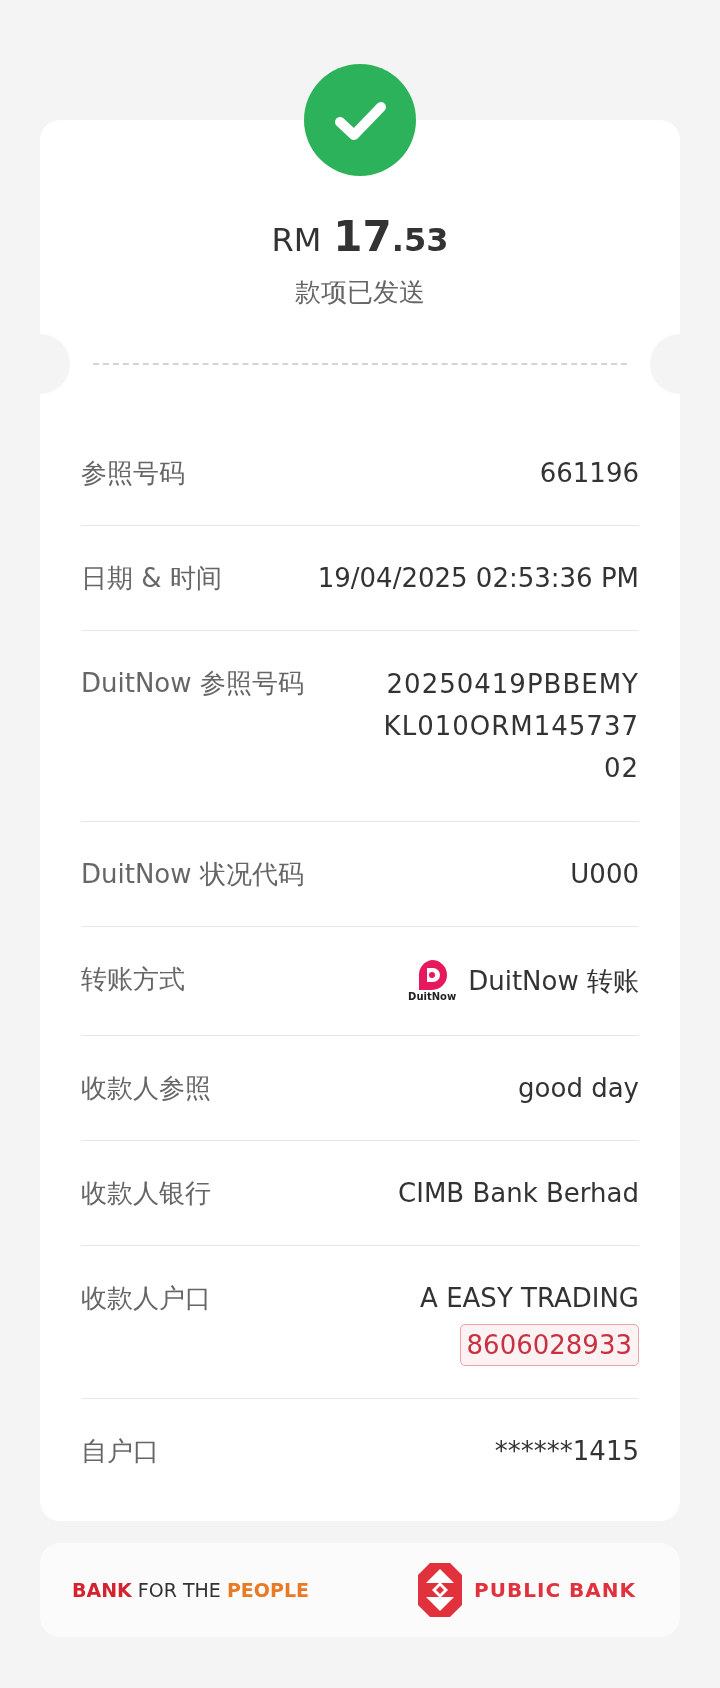 The height and width of the screenshot is (1688, 720). I want to click on detail-value: DuitNow 转账, so click(553, 981).